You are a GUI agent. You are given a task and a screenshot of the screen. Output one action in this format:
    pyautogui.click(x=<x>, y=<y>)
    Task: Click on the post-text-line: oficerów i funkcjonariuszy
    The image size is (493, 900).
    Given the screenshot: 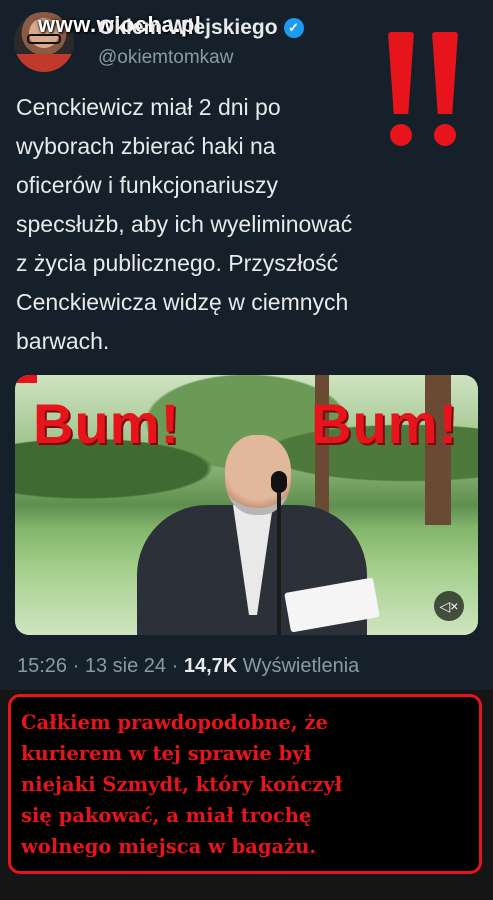 What is the action you would take?
    pyautogui.click(x=147, y=185)
    